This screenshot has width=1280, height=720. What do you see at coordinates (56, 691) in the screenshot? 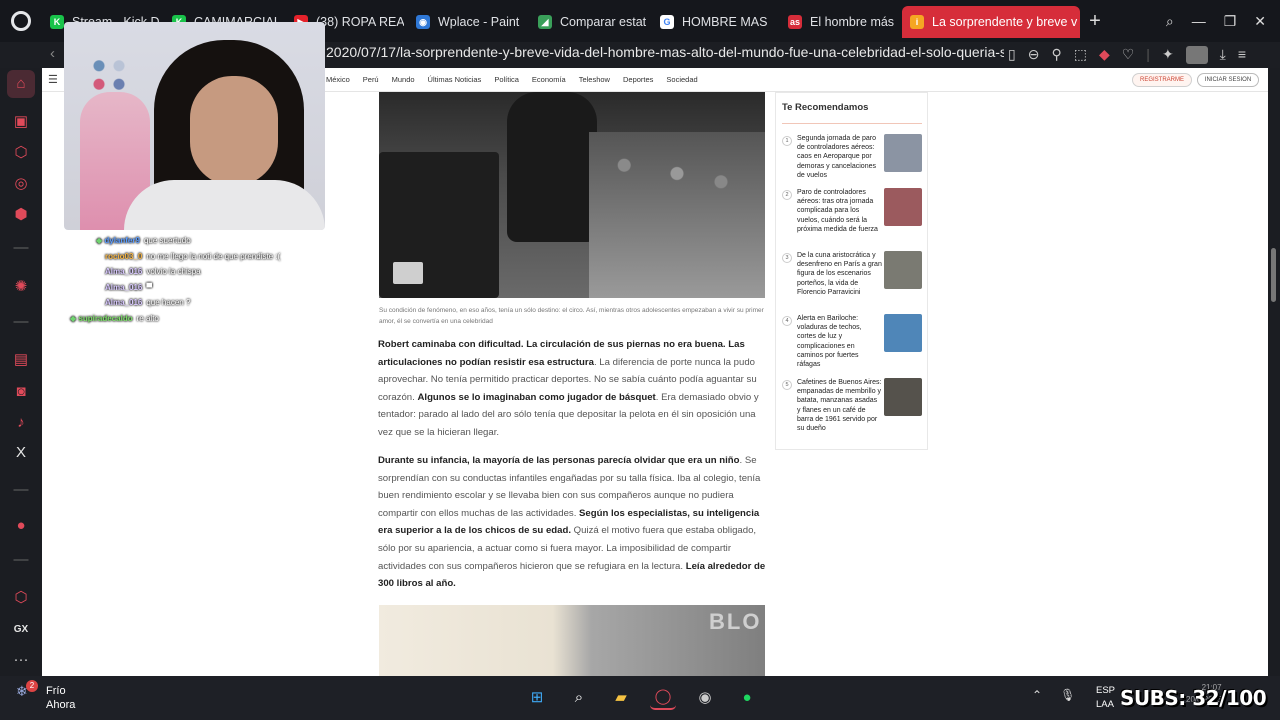
I see `weather-label: Frío` at bounding box center [56, 691].